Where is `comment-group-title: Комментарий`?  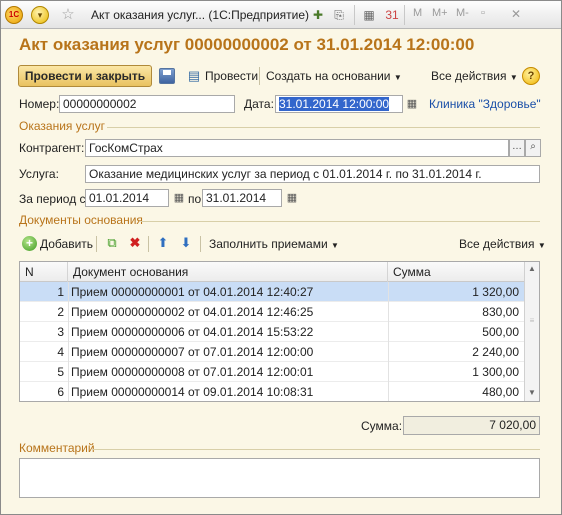
comment-group-title: Комментарий is located at coordinates (57, 448).